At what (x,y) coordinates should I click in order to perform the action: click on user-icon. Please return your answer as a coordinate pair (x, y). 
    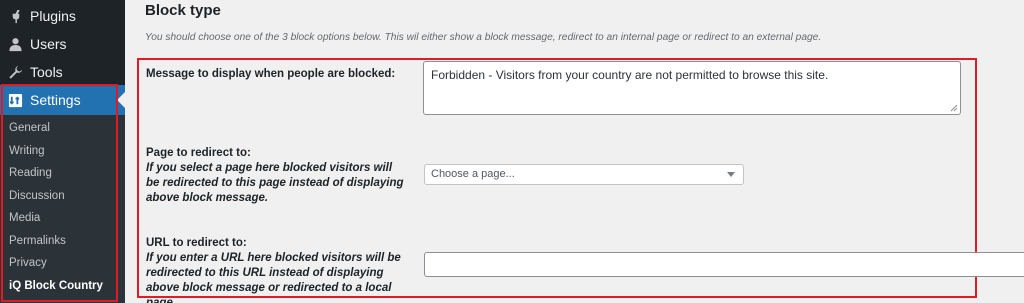
    Looking at the image, I should click on (15, 44).